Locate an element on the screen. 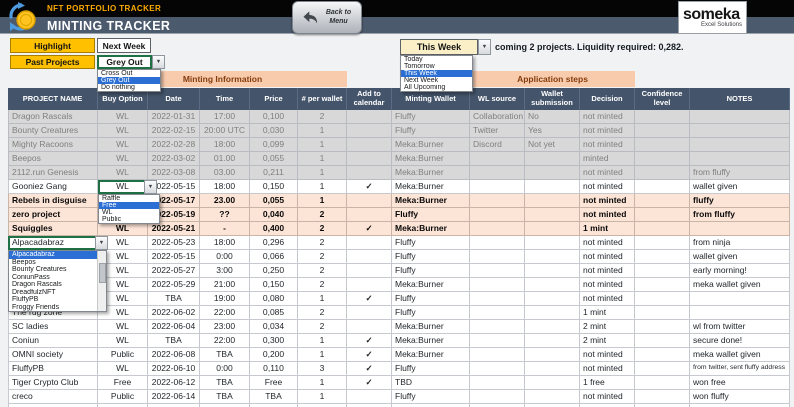 The width and height of the screenshot is (794, 407). cell-date: 2022-05-23 is located at coordinates (174, 243).